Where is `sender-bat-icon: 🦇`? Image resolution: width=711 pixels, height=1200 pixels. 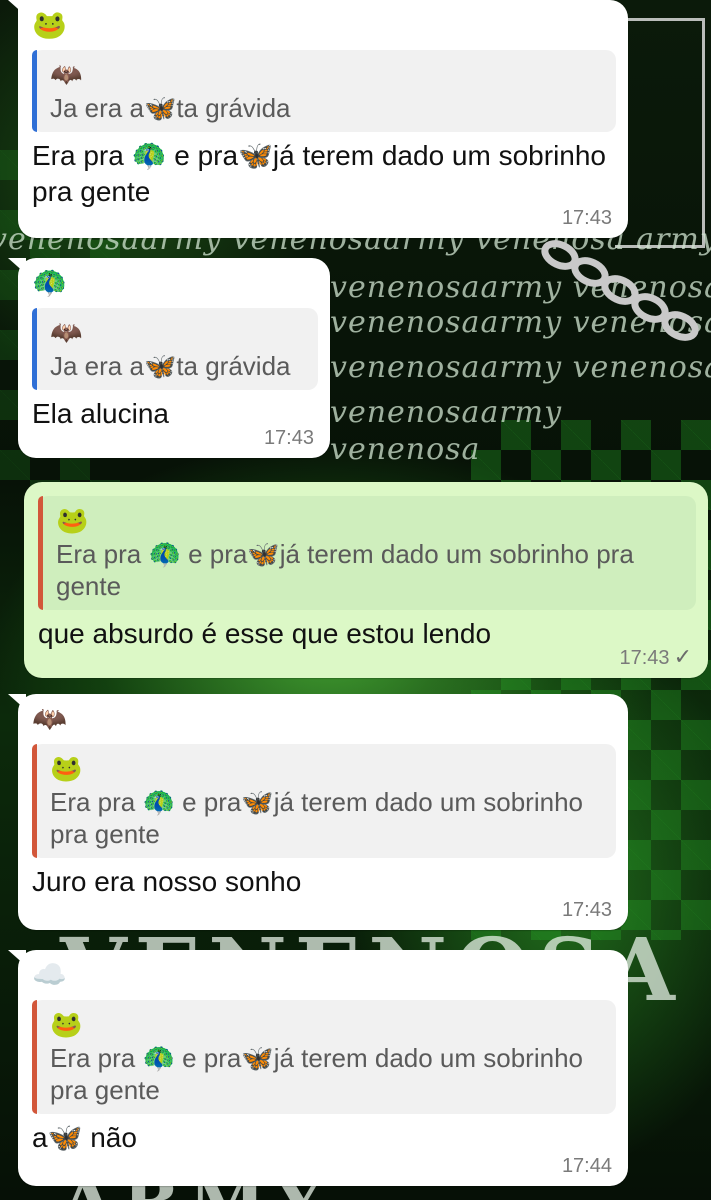 sender-bat-icon: 🦇 is located at coordinates (49, 718).